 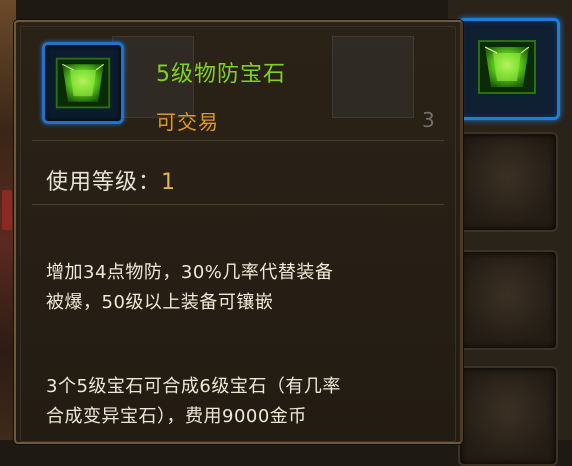 I want to click on description-line: 被爆，50级以上装备可镶嵌, so click(x=160, y=302).